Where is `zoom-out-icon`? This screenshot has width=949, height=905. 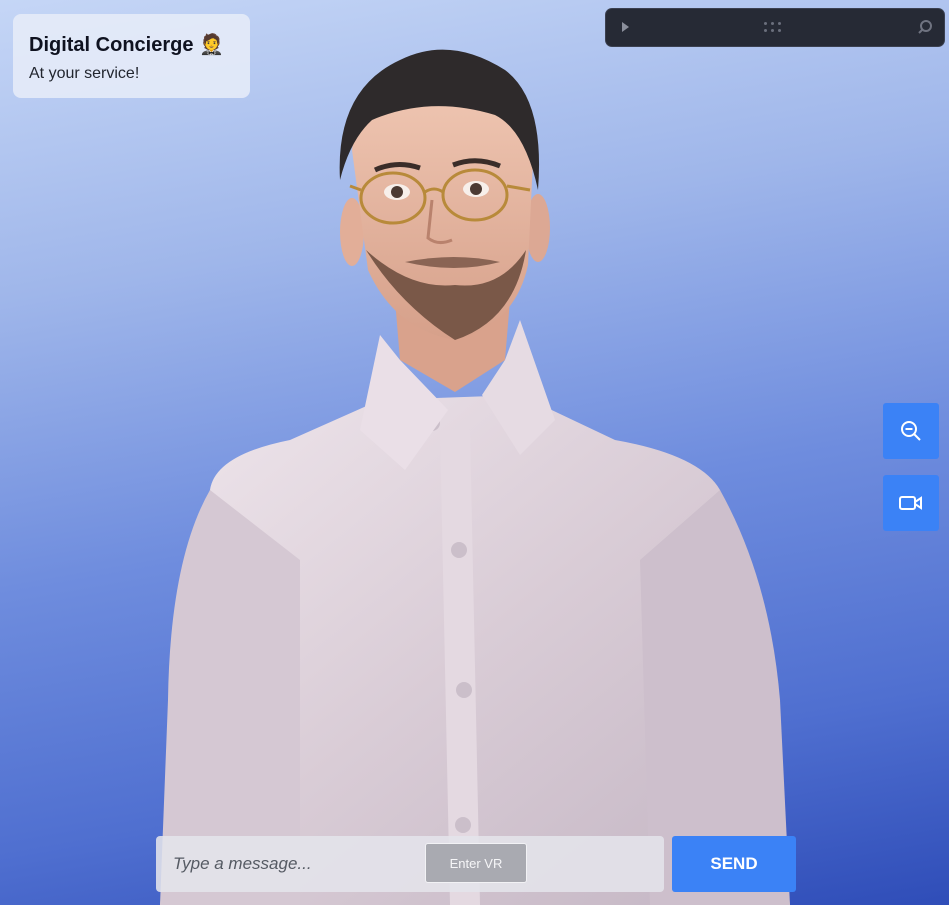
zoom-out-icon is located at coordinates (911, 431).